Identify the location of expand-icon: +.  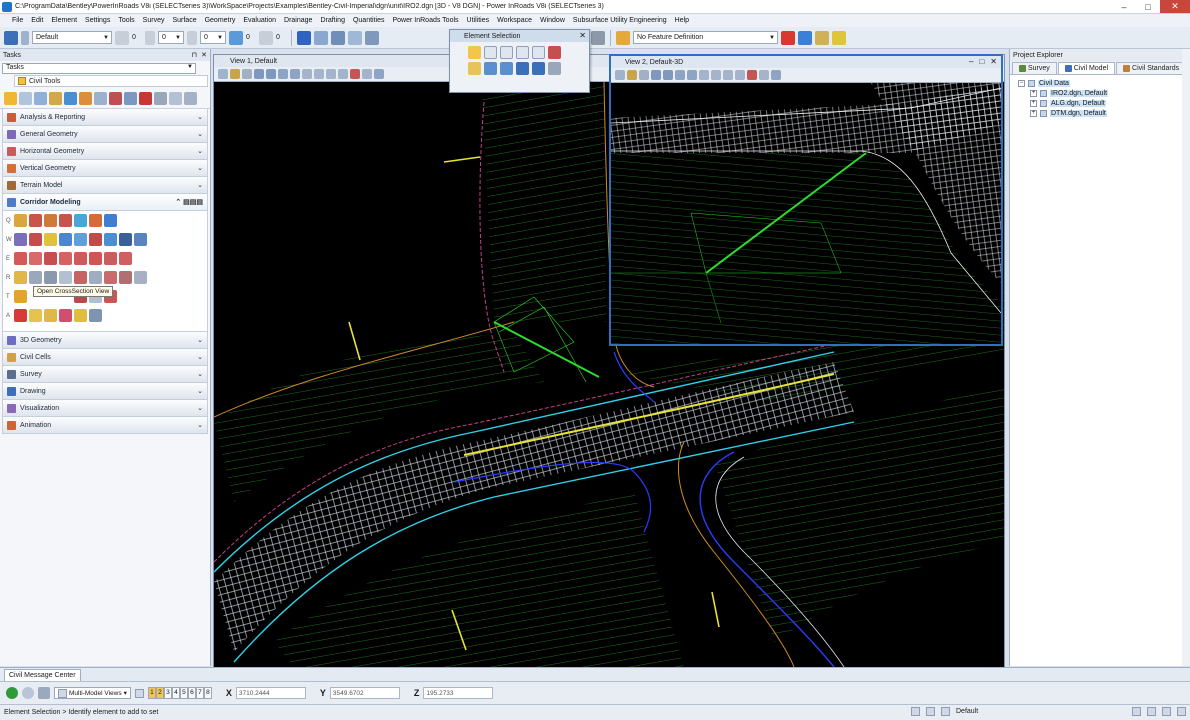
(1033, 93).